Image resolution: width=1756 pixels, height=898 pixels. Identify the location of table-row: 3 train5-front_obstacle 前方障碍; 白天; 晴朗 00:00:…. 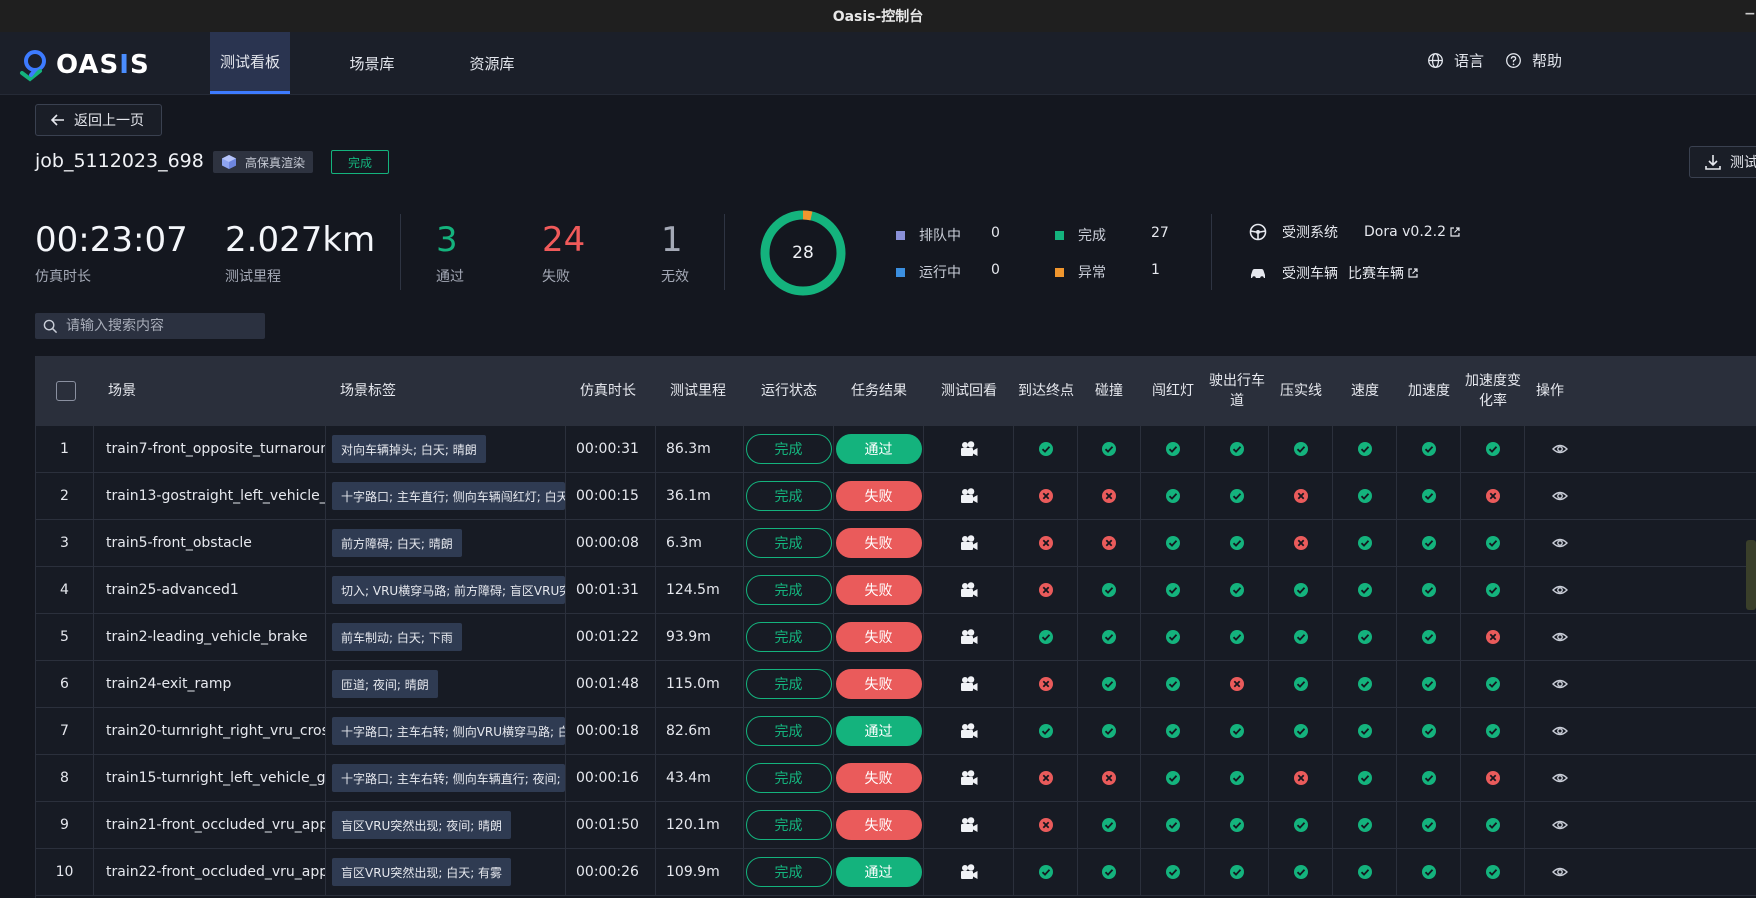
(896, 543).